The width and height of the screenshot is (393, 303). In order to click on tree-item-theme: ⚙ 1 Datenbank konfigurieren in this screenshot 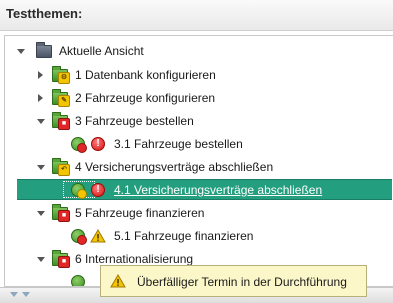, I will do `click(198, 75)`.